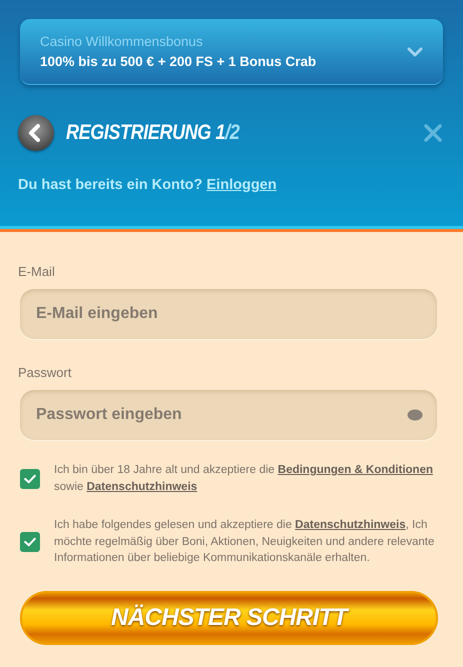 The image size is (463, 667). I want to click on email-field: E-Mail eingeben, so click(228, 314).